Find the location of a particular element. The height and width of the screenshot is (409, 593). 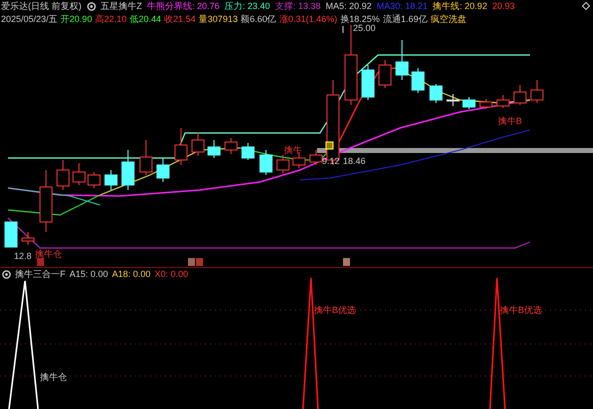

leader-line is located at coordinates (343, 30).